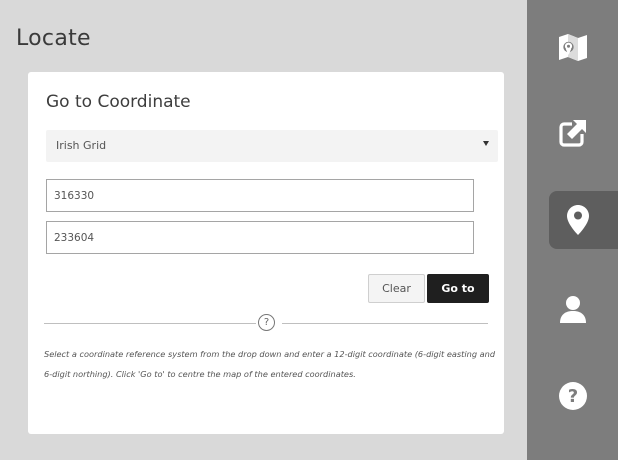  I want to click on rail-item-map, so click(573, 47).